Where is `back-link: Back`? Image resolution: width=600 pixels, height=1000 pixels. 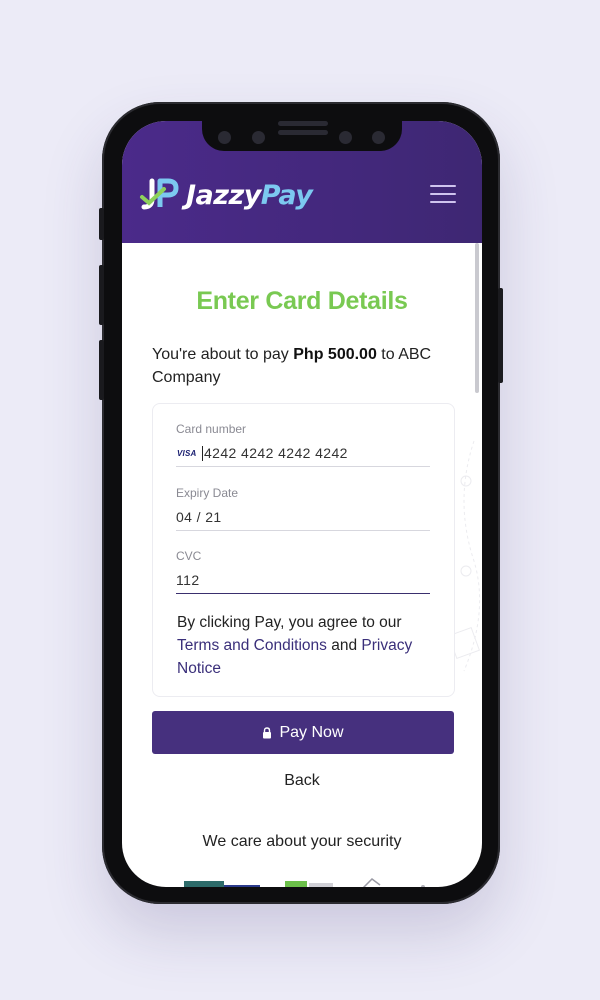 back-link: Back is located at coordinates (302, 781).